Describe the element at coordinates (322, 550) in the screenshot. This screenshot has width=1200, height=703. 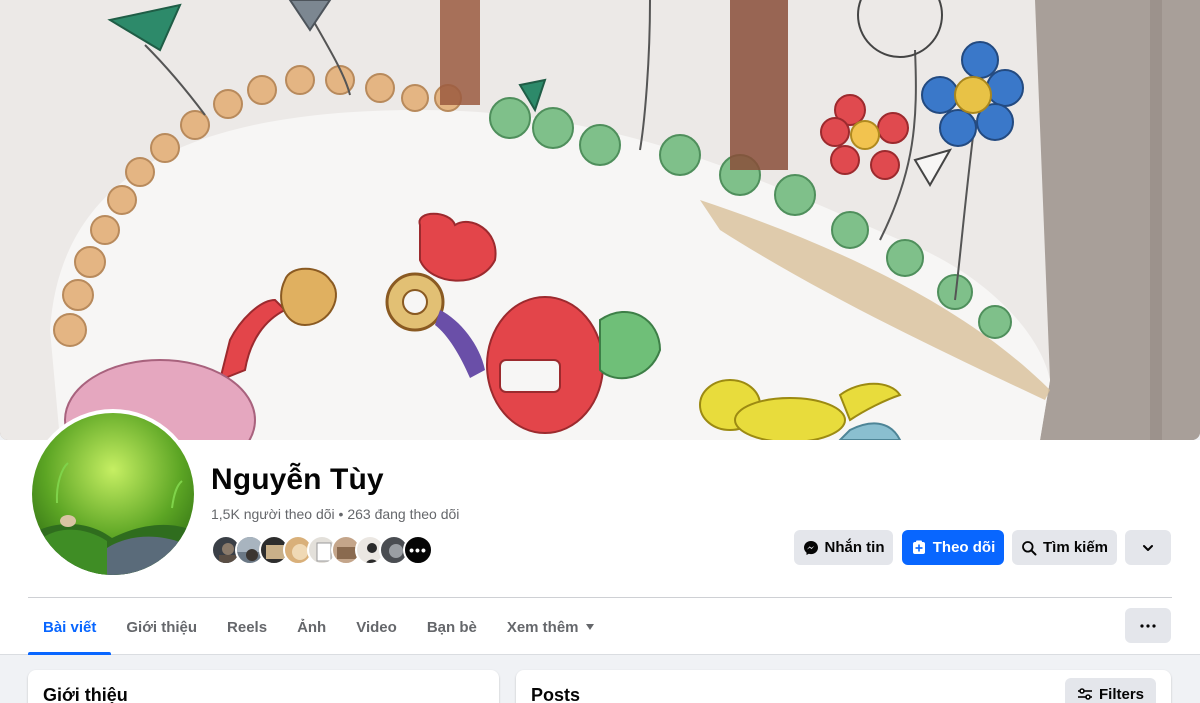
I see `follower-avatars: •••` at that location.